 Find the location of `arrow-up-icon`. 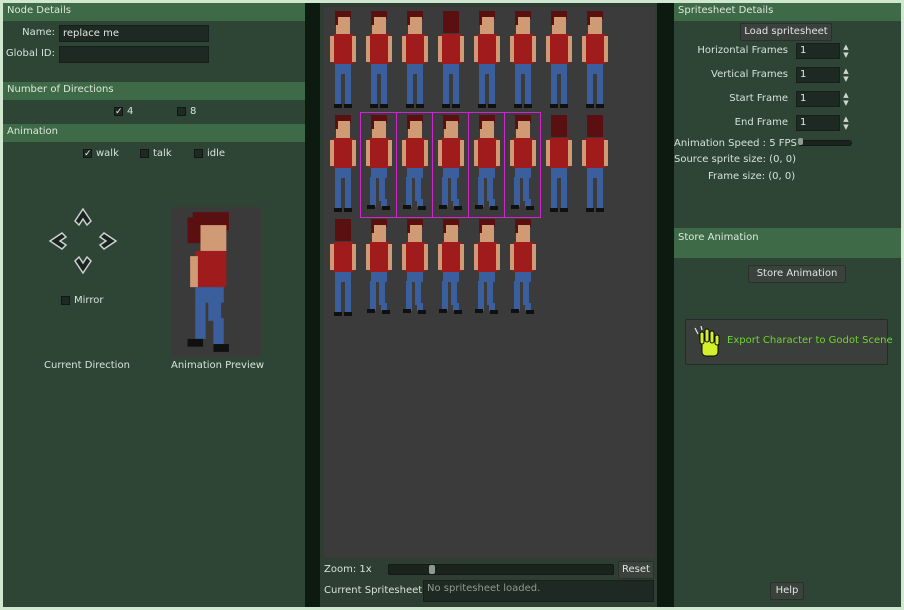

arrow-up-icon is located at coordinates (83, 217).